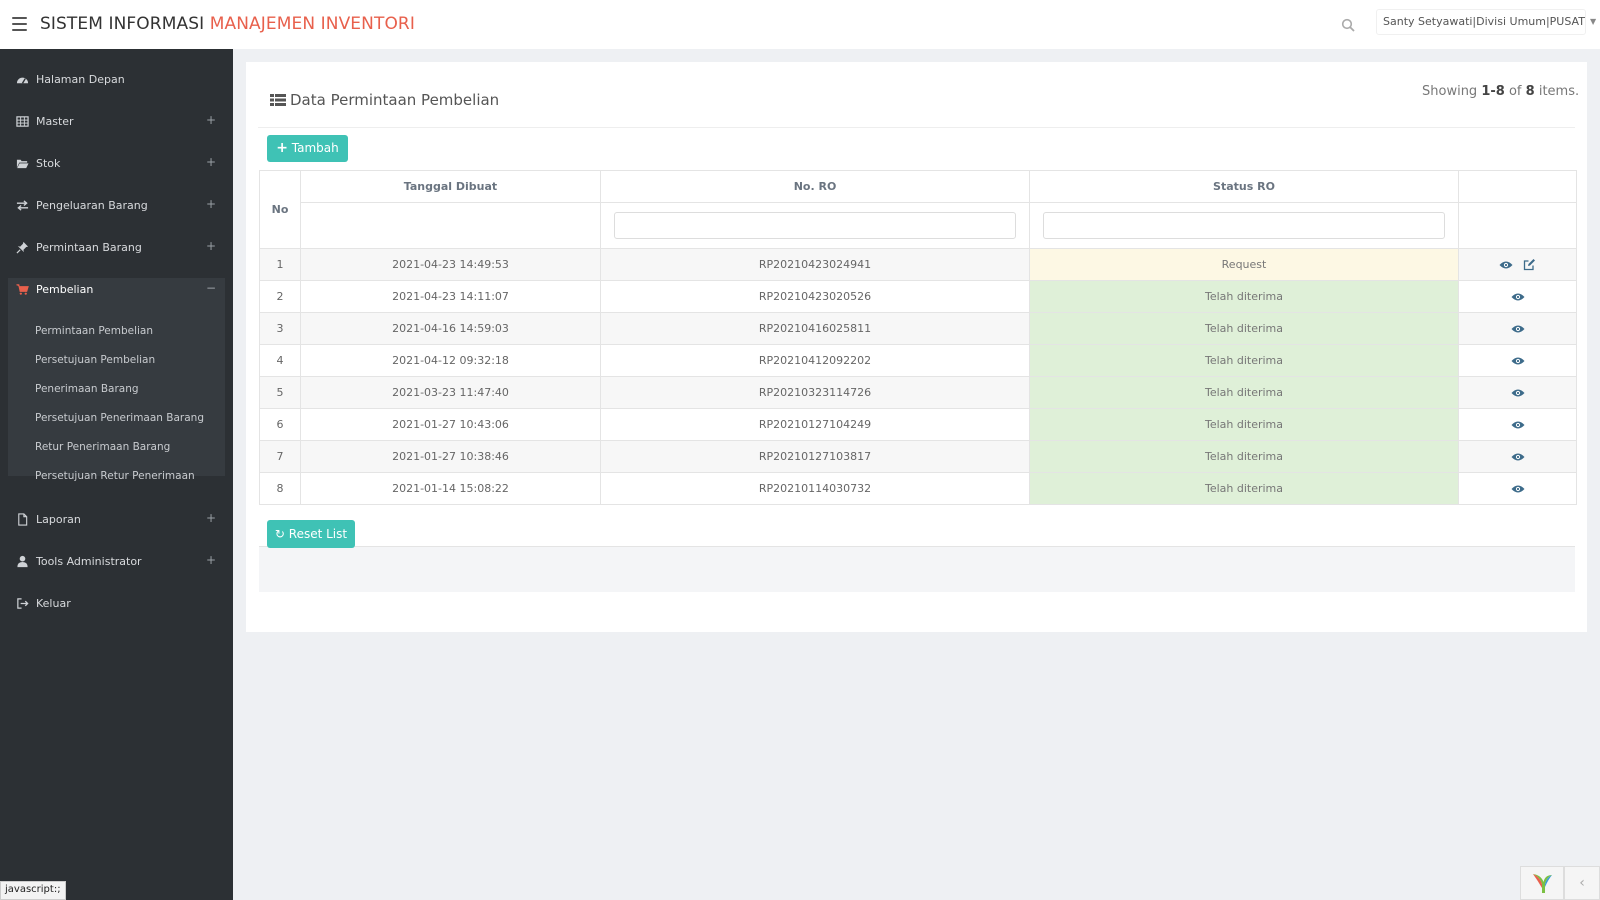 The width and height of the screenshot is (1600, 900). What do you see at coordinates (815, 360) in the screenshot?
I see `cell-ro: RP20210412092202` at bounding box center [815, 360].